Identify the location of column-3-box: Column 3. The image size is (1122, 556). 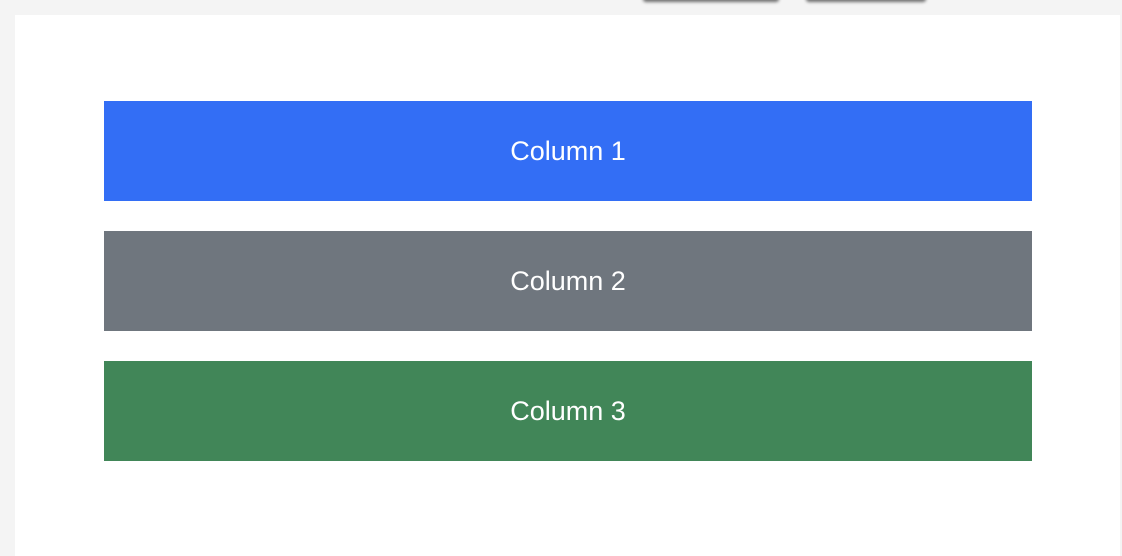
(568, 411).